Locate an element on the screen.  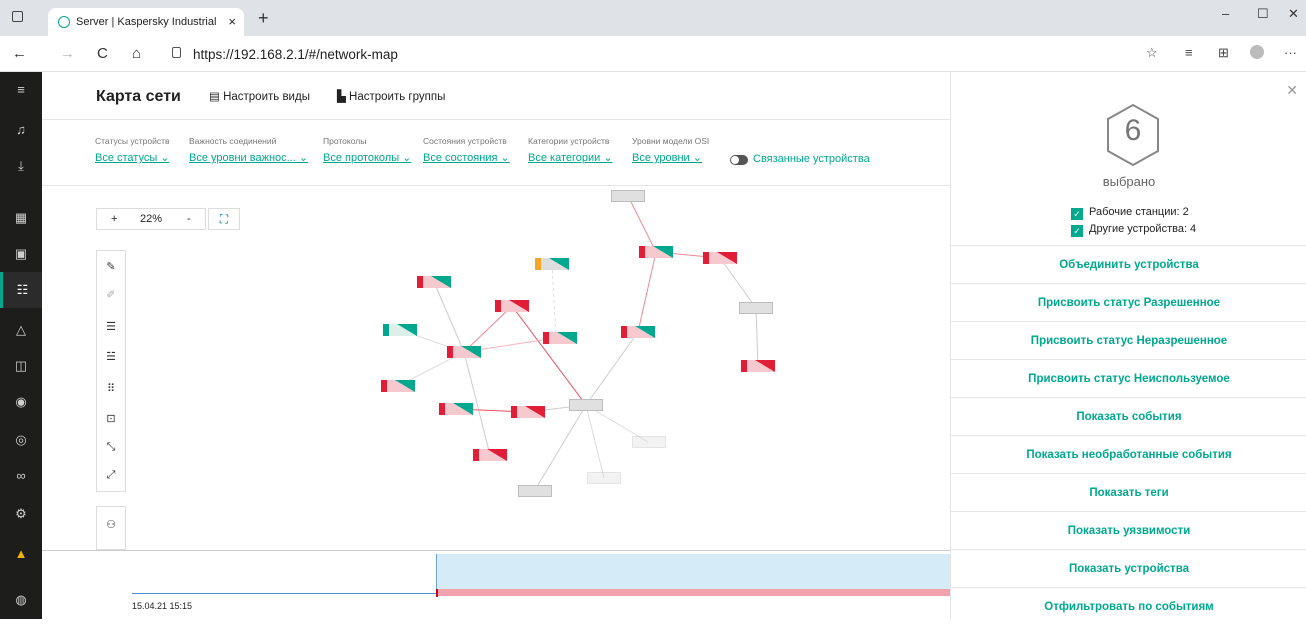
show-unprocessed-events-button: Показать необработанные события is located at coordinates (1128, 454).